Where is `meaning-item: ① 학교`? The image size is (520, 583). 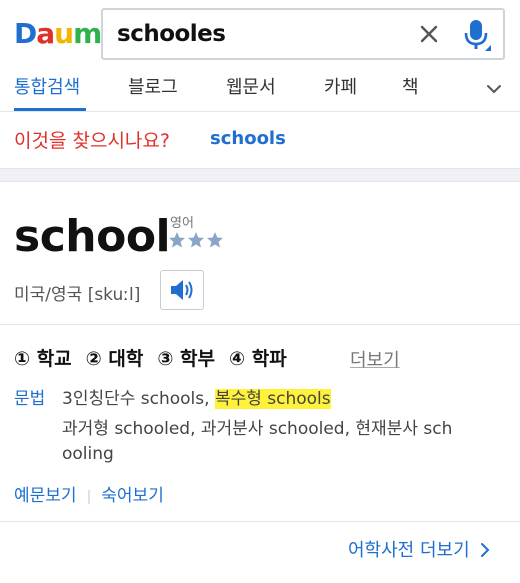 meaning-item: ① 학교 is located at coordinates (43, 359).